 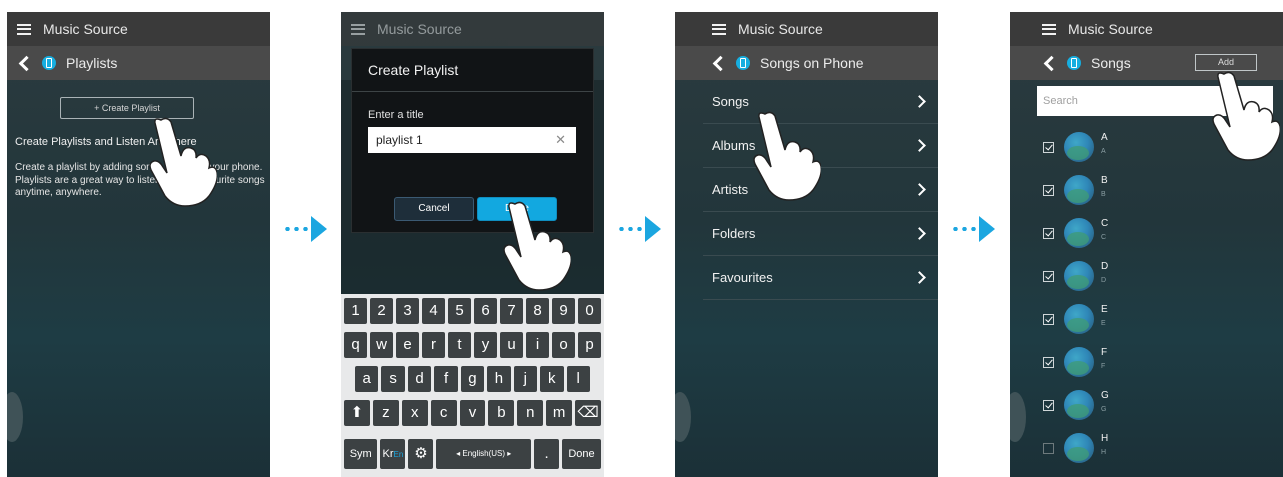 I want to click on menu-label: Artists, so click(x=730, y=189).